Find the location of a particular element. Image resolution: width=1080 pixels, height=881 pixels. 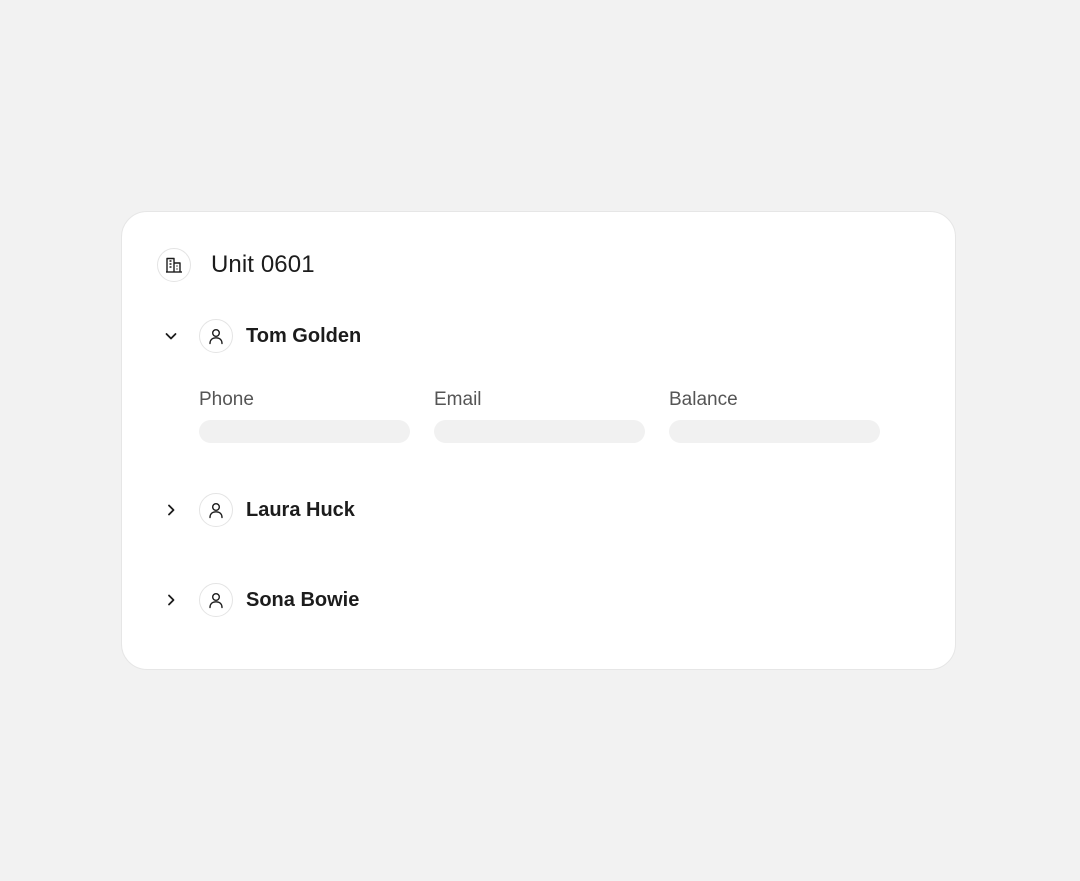

person-row-laura-huck: Laura Huck is located at coordinates (256, 510).